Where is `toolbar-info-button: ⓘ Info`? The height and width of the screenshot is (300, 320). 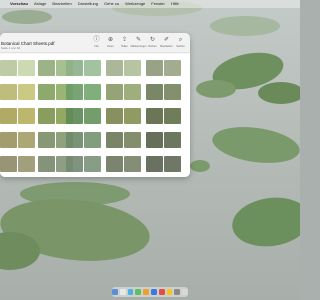 toolbar-info-button: ⓘ Info is located at coordinates (96, 42).